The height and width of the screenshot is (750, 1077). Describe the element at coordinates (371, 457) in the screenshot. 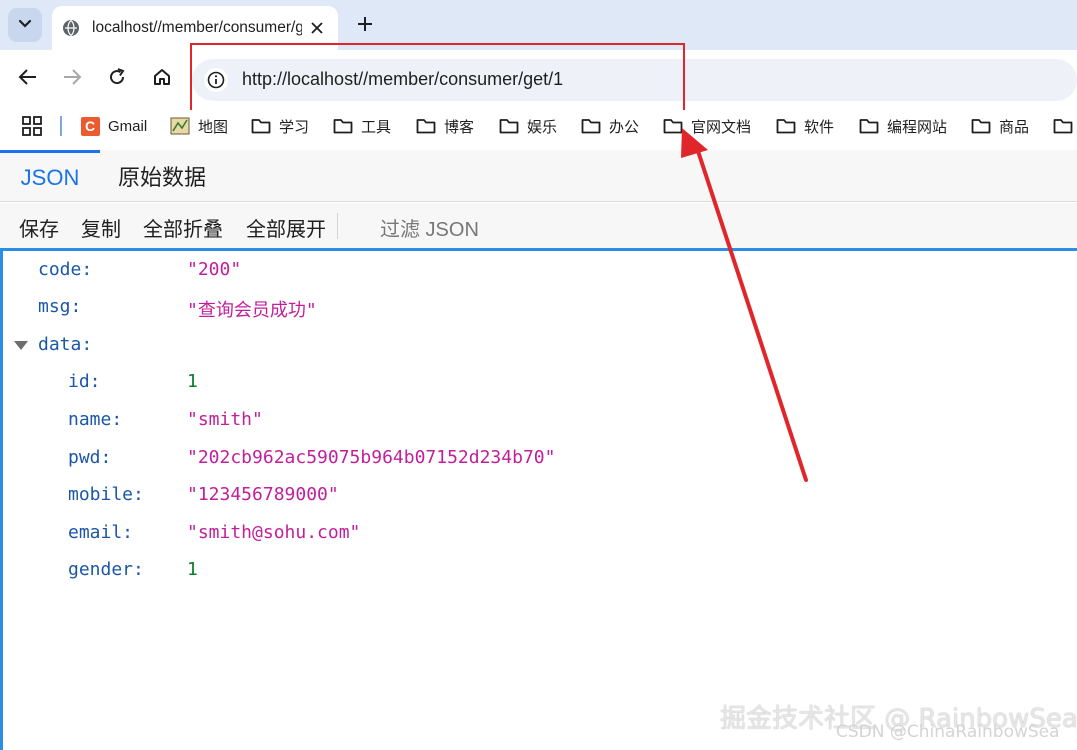

I see `json-string-value: "202cb962ac59075b964b07152d234b70"` at that location.